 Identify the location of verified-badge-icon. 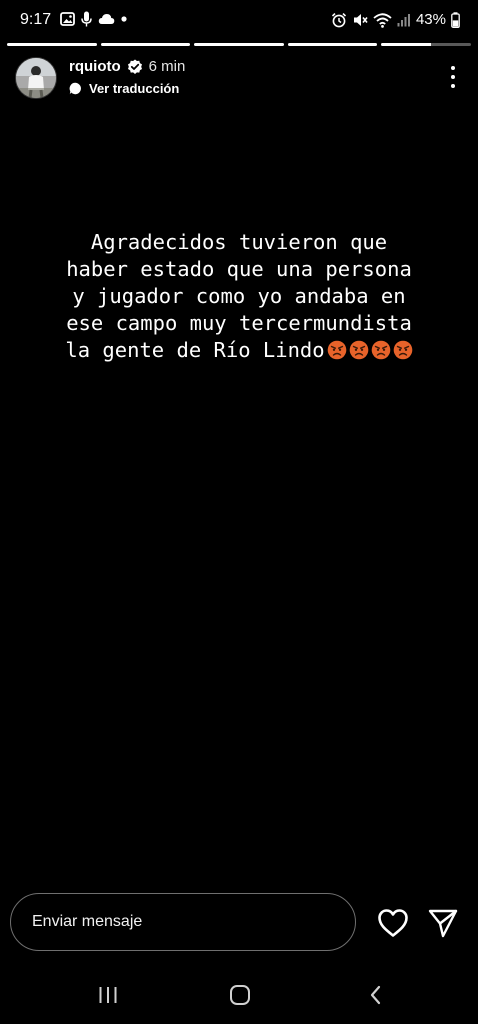
(134, 66).